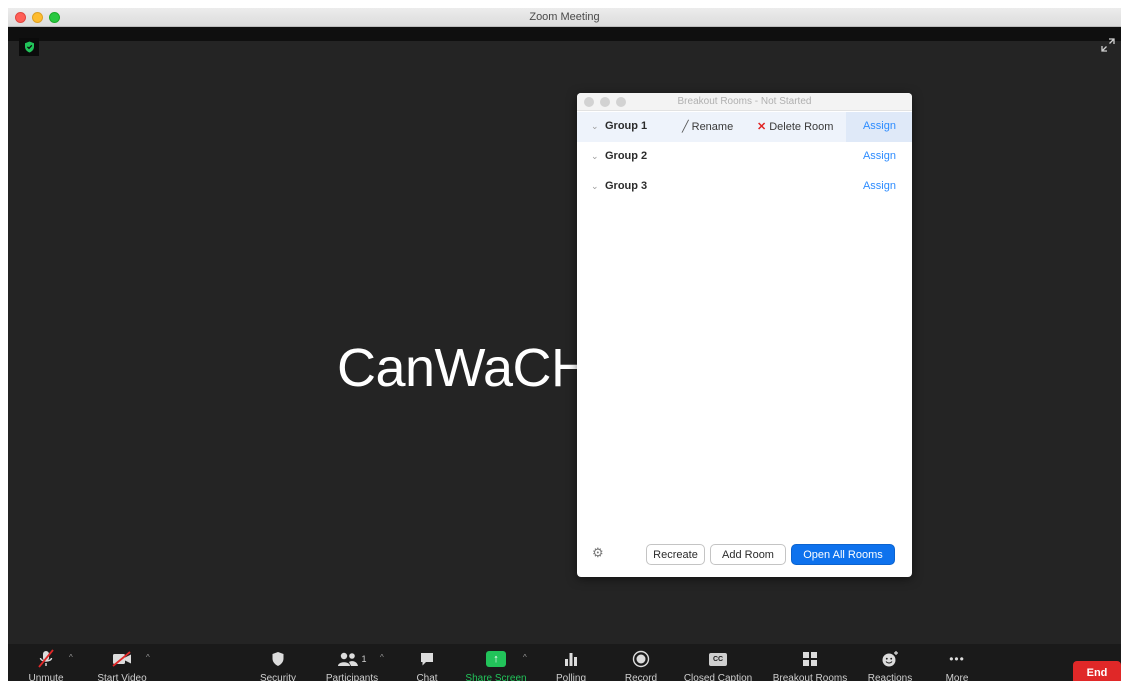 This screenshot has width=1121, height=681. I want to click on start-video-label: Start Video, so click(122, 677).